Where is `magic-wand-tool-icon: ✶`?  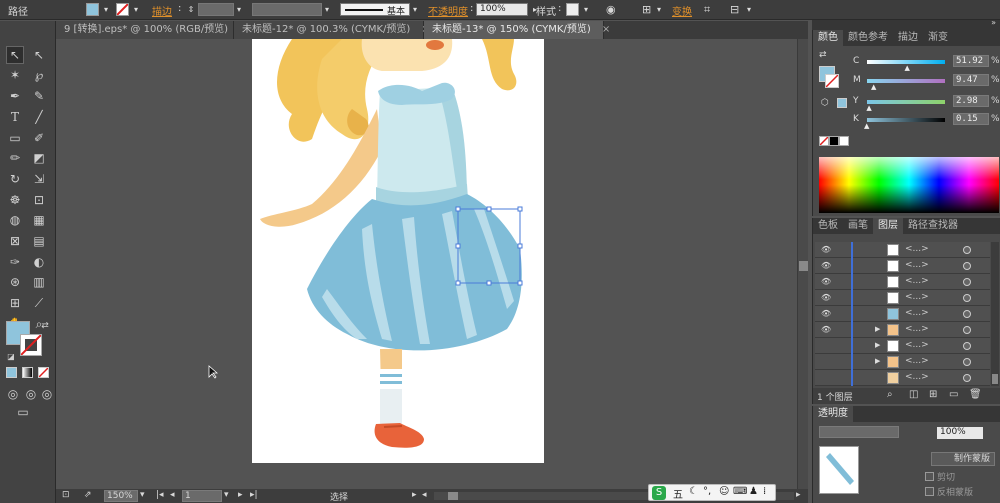
magic-wand-tool-icon: ✶ is located at coordinates (15, 75).